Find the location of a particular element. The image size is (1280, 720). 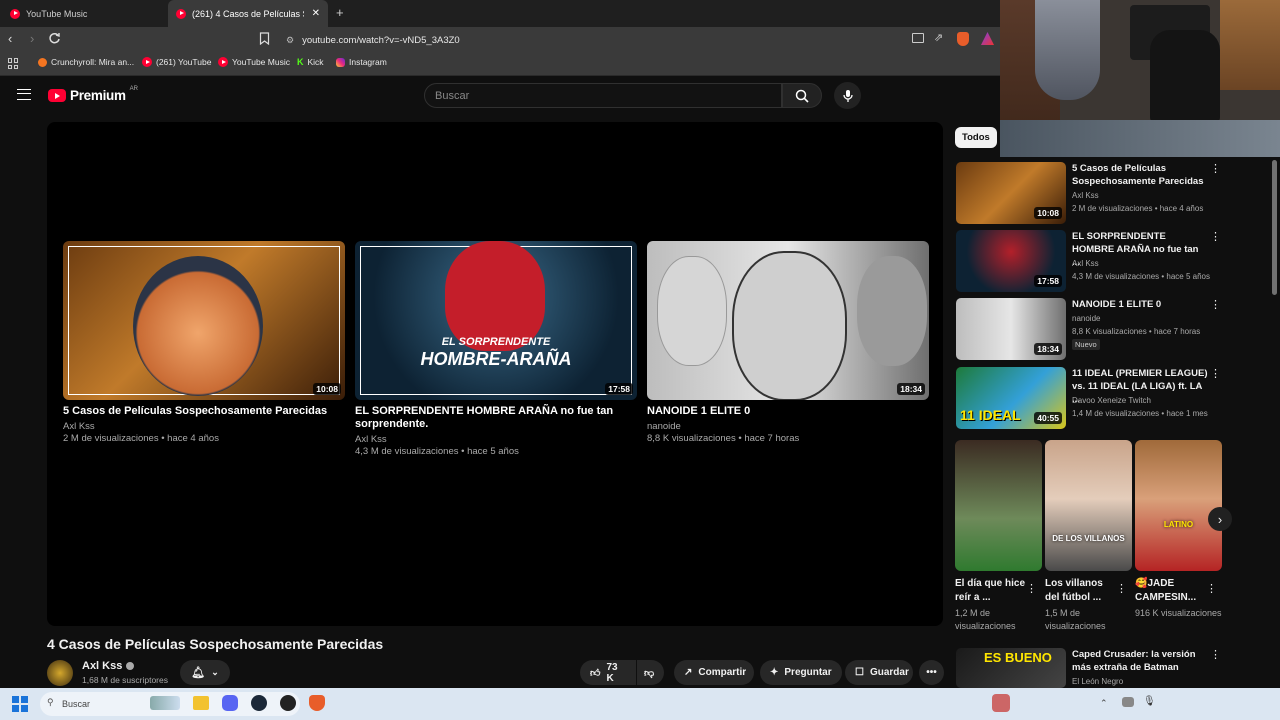

bookmark-instagram: Instagram is located at coordinates (361, 62).